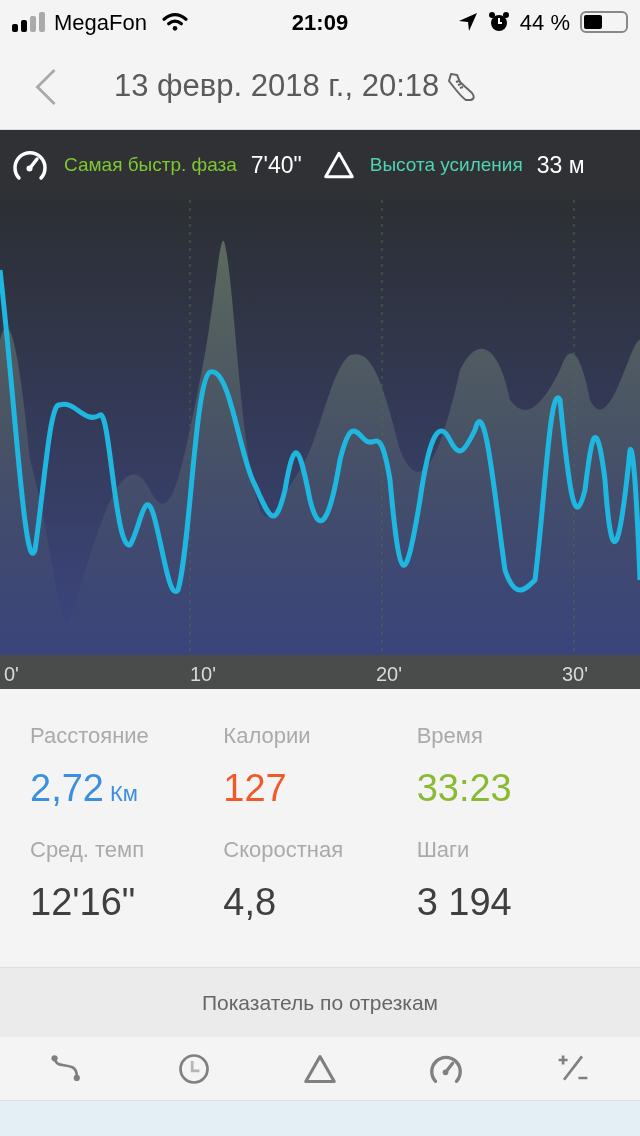  What do you see at coordinates (11, 674) in the screenshot?
I see `axis-tick-label: 0'` at bounding box center [11, 674].